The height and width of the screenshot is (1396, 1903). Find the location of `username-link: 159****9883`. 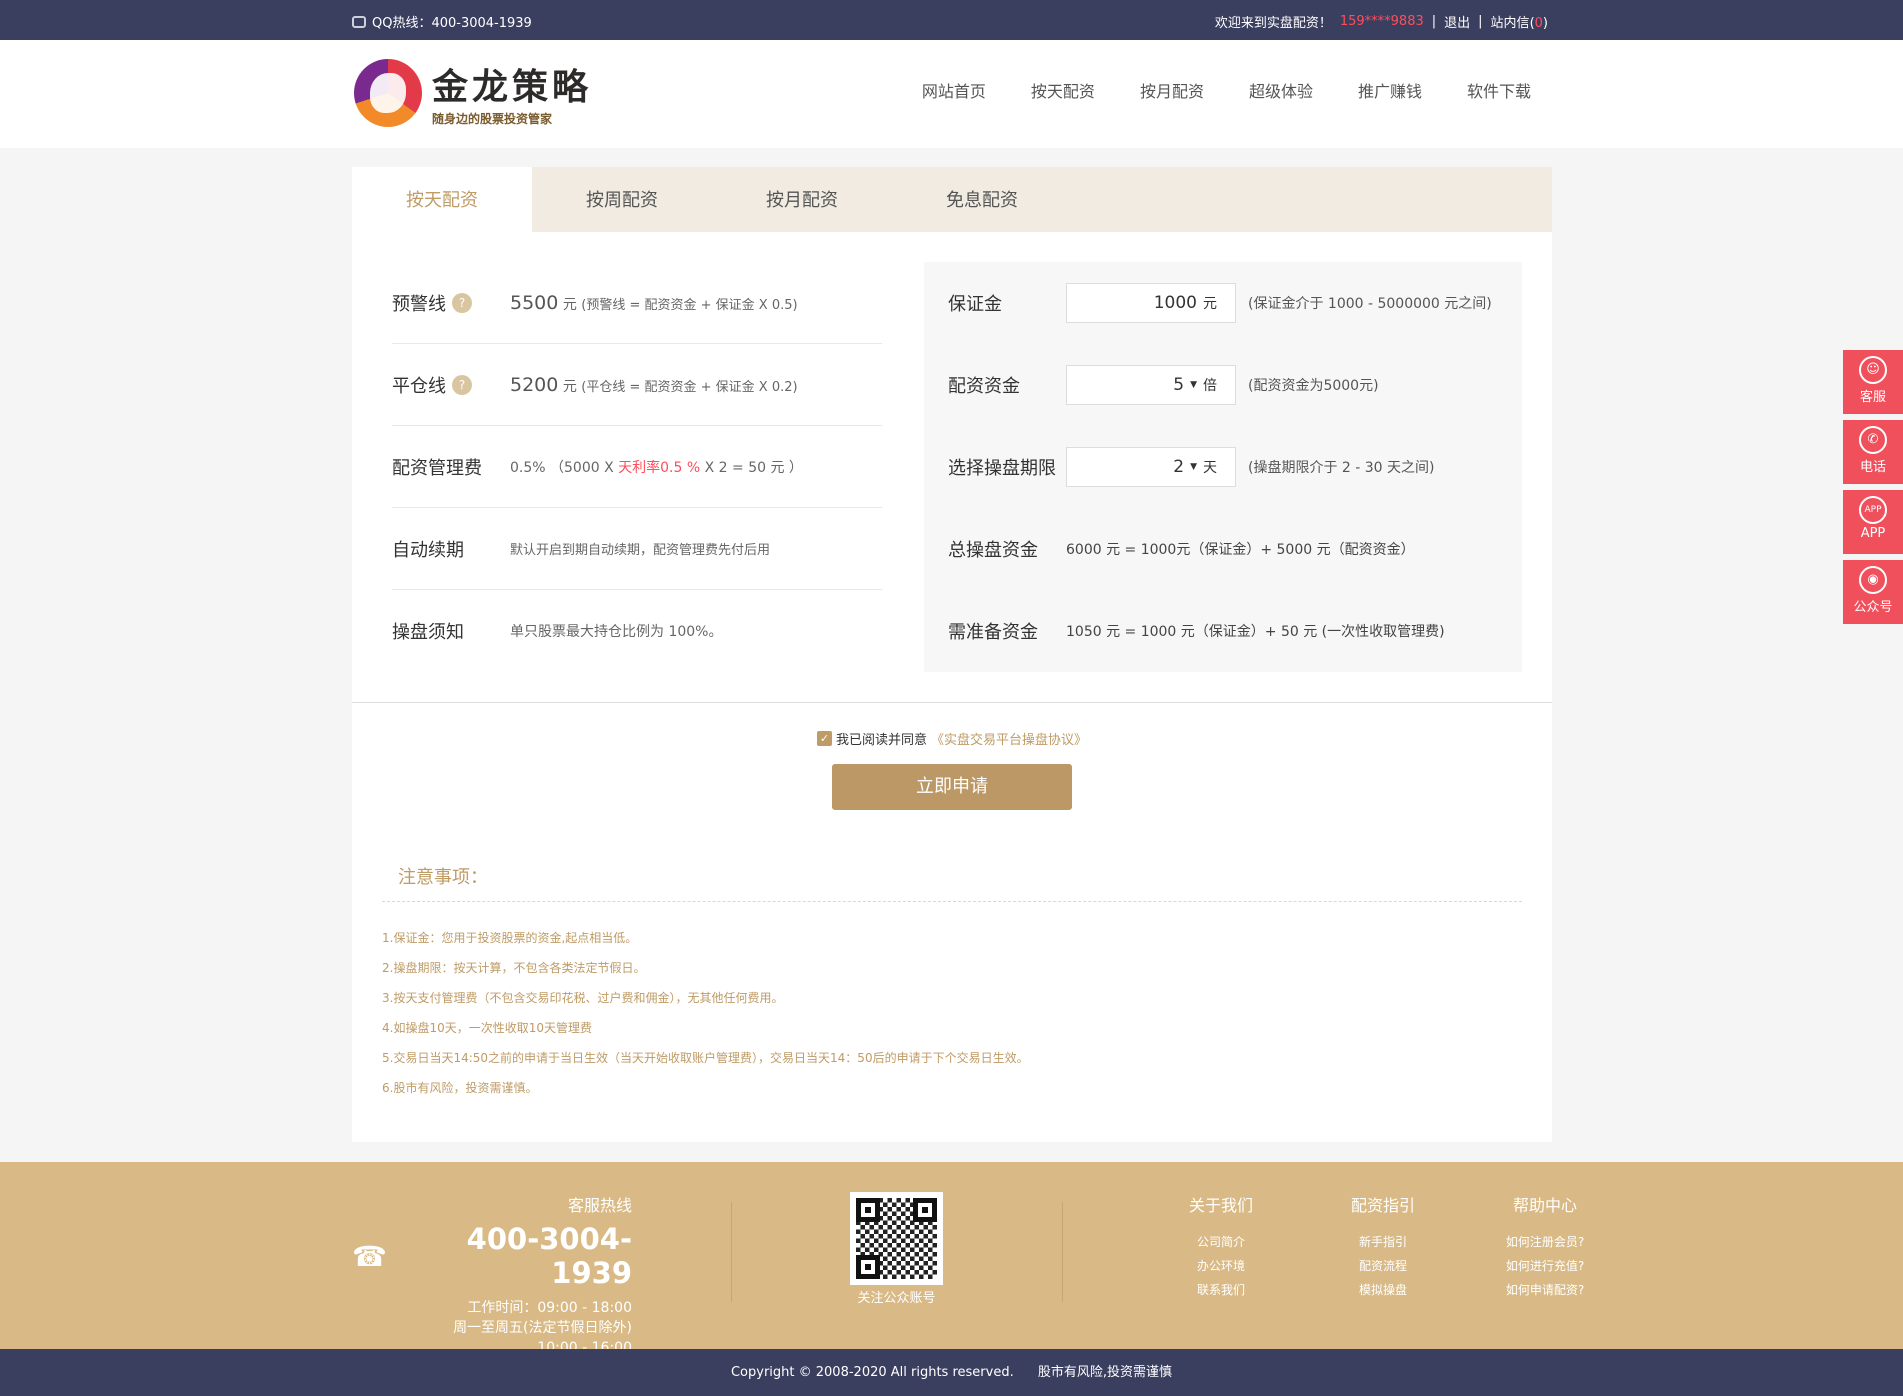

username-link: 159****9883 is located at coordinates (1382, 21).